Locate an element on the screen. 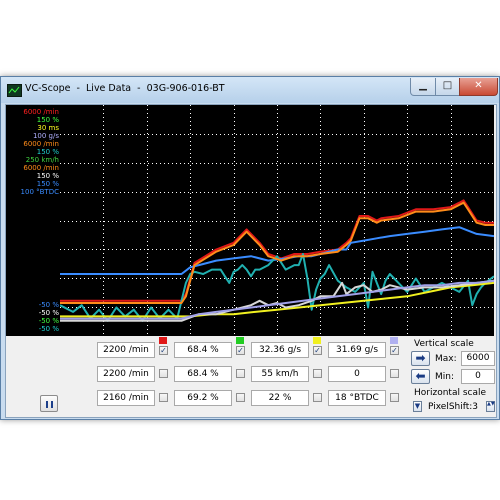 The height and width of the screenshot is (500, 500). pixelshift-down-button: ▼ is located at coordinates (417, 406).